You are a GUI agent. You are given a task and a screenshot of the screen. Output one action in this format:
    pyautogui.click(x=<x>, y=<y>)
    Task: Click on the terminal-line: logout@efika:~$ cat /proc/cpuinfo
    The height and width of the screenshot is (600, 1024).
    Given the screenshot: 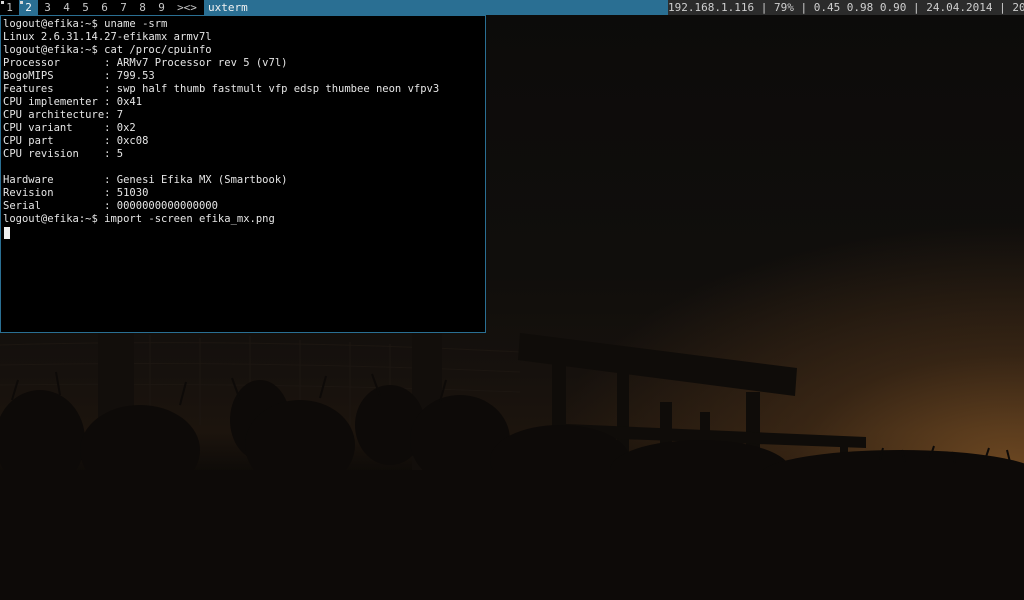 What is the action you would take?
    pyautogui.click(x=107, y=50)
    